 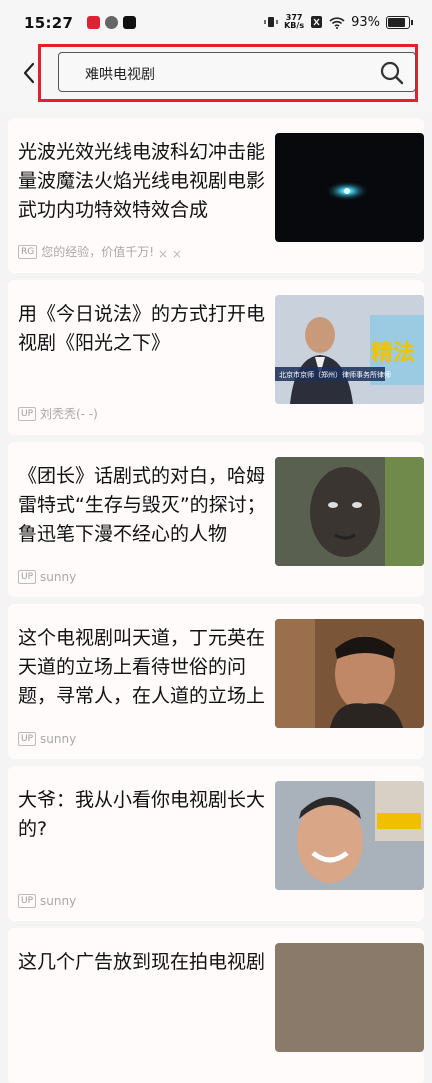 I want to click on article-title: 光波光效光线电波科幻冲击能量波魔法火焰光线电视剧电影武功内功特效特效合成, so click(x=142, y=181).